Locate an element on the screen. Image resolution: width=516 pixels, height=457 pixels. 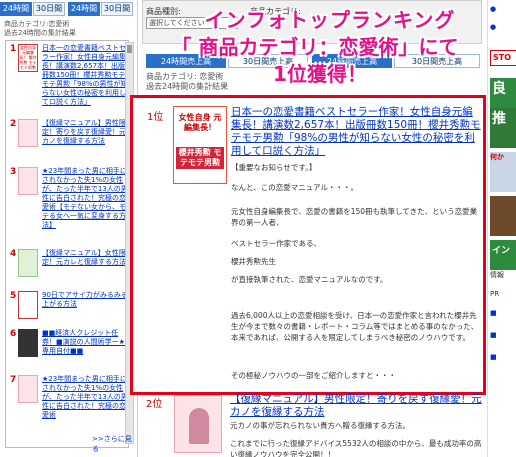
genre-label: 商品種別: is located at coordinates (163, 11).